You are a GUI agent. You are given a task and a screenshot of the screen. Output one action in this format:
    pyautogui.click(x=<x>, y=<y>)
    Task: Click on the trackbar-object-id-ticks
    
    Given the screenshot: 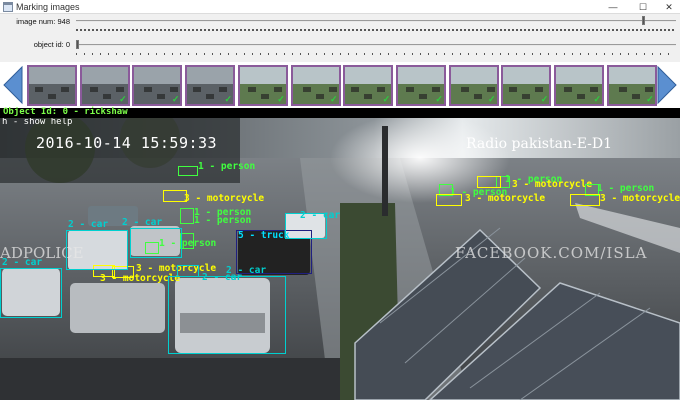 What is the action you would take?
    pyautogui.click(x=376, y=54)
    